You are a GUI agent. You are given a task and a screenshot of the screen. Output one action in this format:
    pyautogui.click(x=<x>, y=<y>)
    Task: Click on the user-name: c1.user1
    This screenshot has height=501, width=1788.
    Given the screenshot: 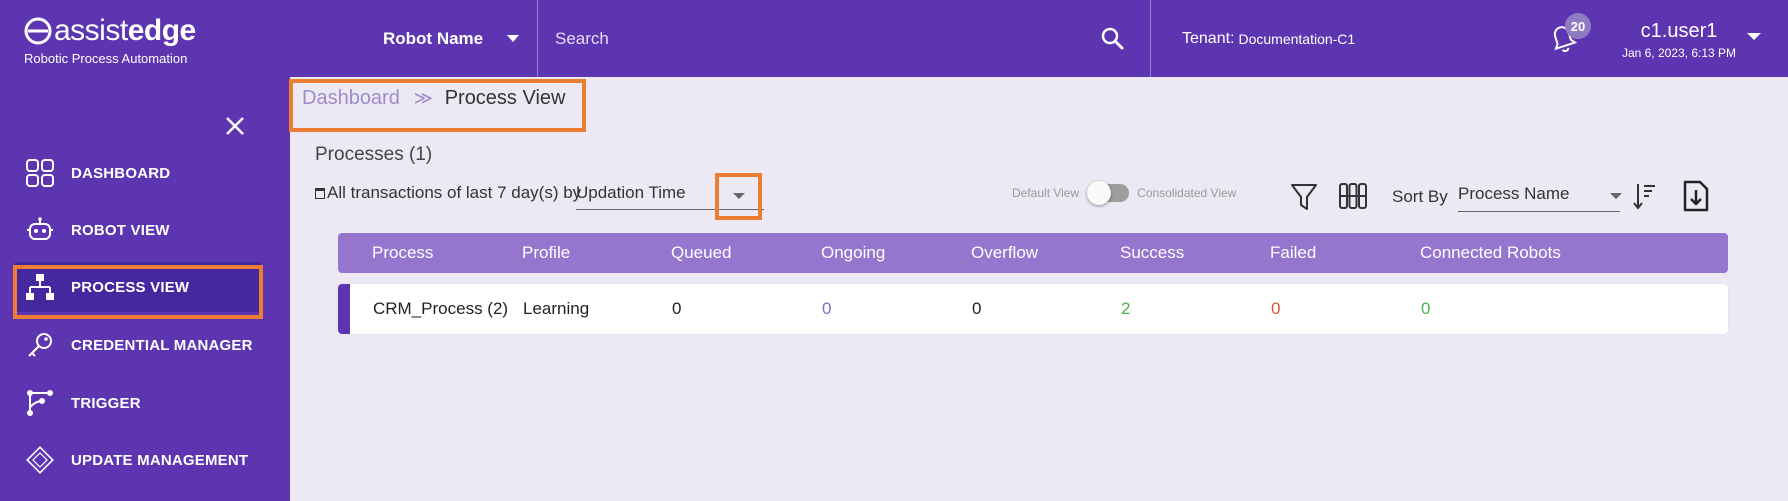 What is the action you would take?
    pyautogui.click(x=1679, y=31)
    